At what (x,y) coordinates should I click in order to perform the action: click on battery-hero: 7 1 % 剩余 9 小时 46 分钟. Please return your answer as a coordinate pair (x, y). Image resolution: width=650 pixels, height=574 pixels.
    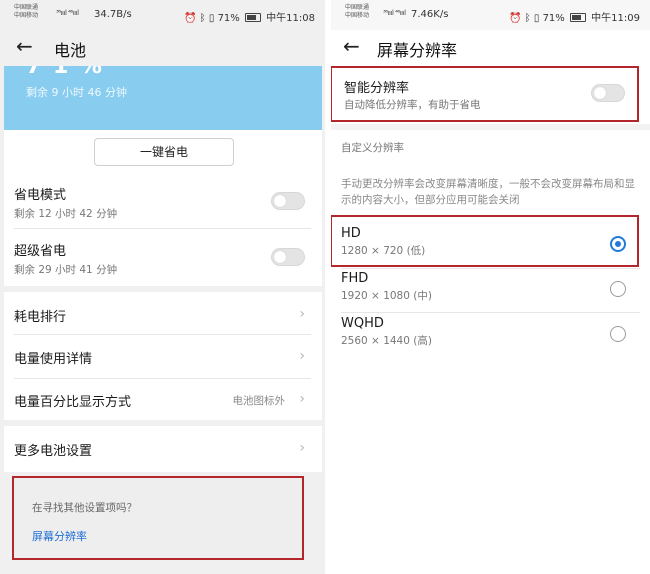
    Looking at the image, I should click on (163, 98).